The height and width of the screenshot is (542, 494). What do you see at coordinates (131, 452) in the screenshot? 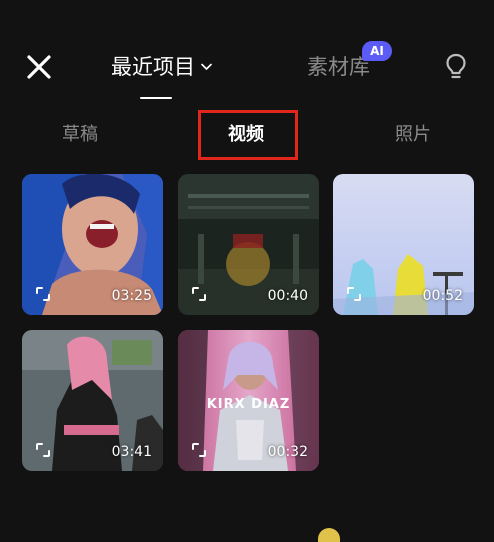
I see `video-duration: 03:41` at bounding box center [131, 452].